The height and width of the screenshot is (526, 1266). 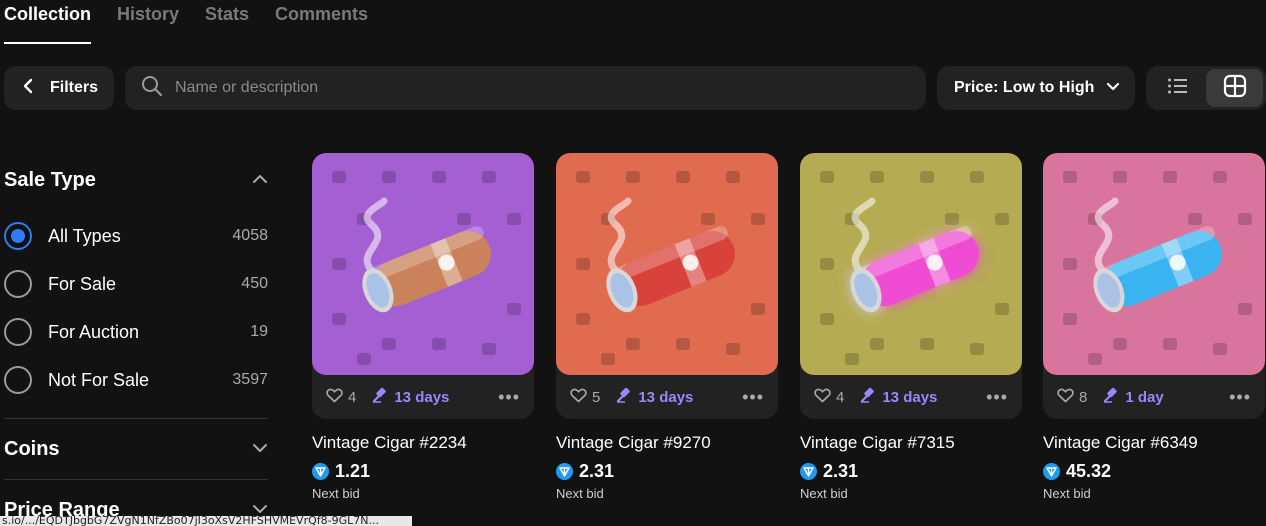 I want to click on tab-collection: Collection, so click(x=48, y=22).